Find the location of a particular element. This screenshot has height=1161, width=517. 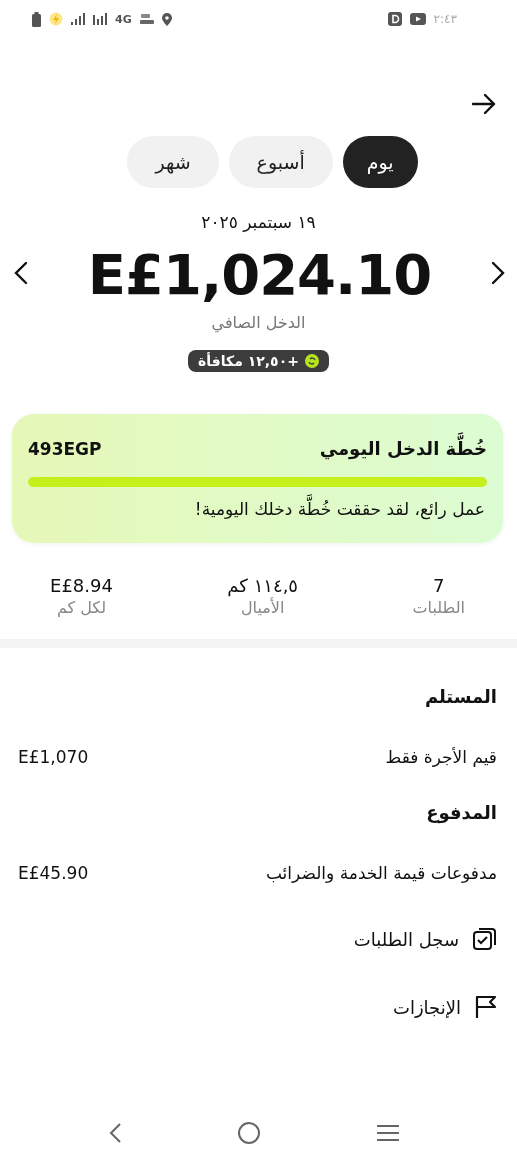

location-pin-icon is located at coordinates (166, 19).